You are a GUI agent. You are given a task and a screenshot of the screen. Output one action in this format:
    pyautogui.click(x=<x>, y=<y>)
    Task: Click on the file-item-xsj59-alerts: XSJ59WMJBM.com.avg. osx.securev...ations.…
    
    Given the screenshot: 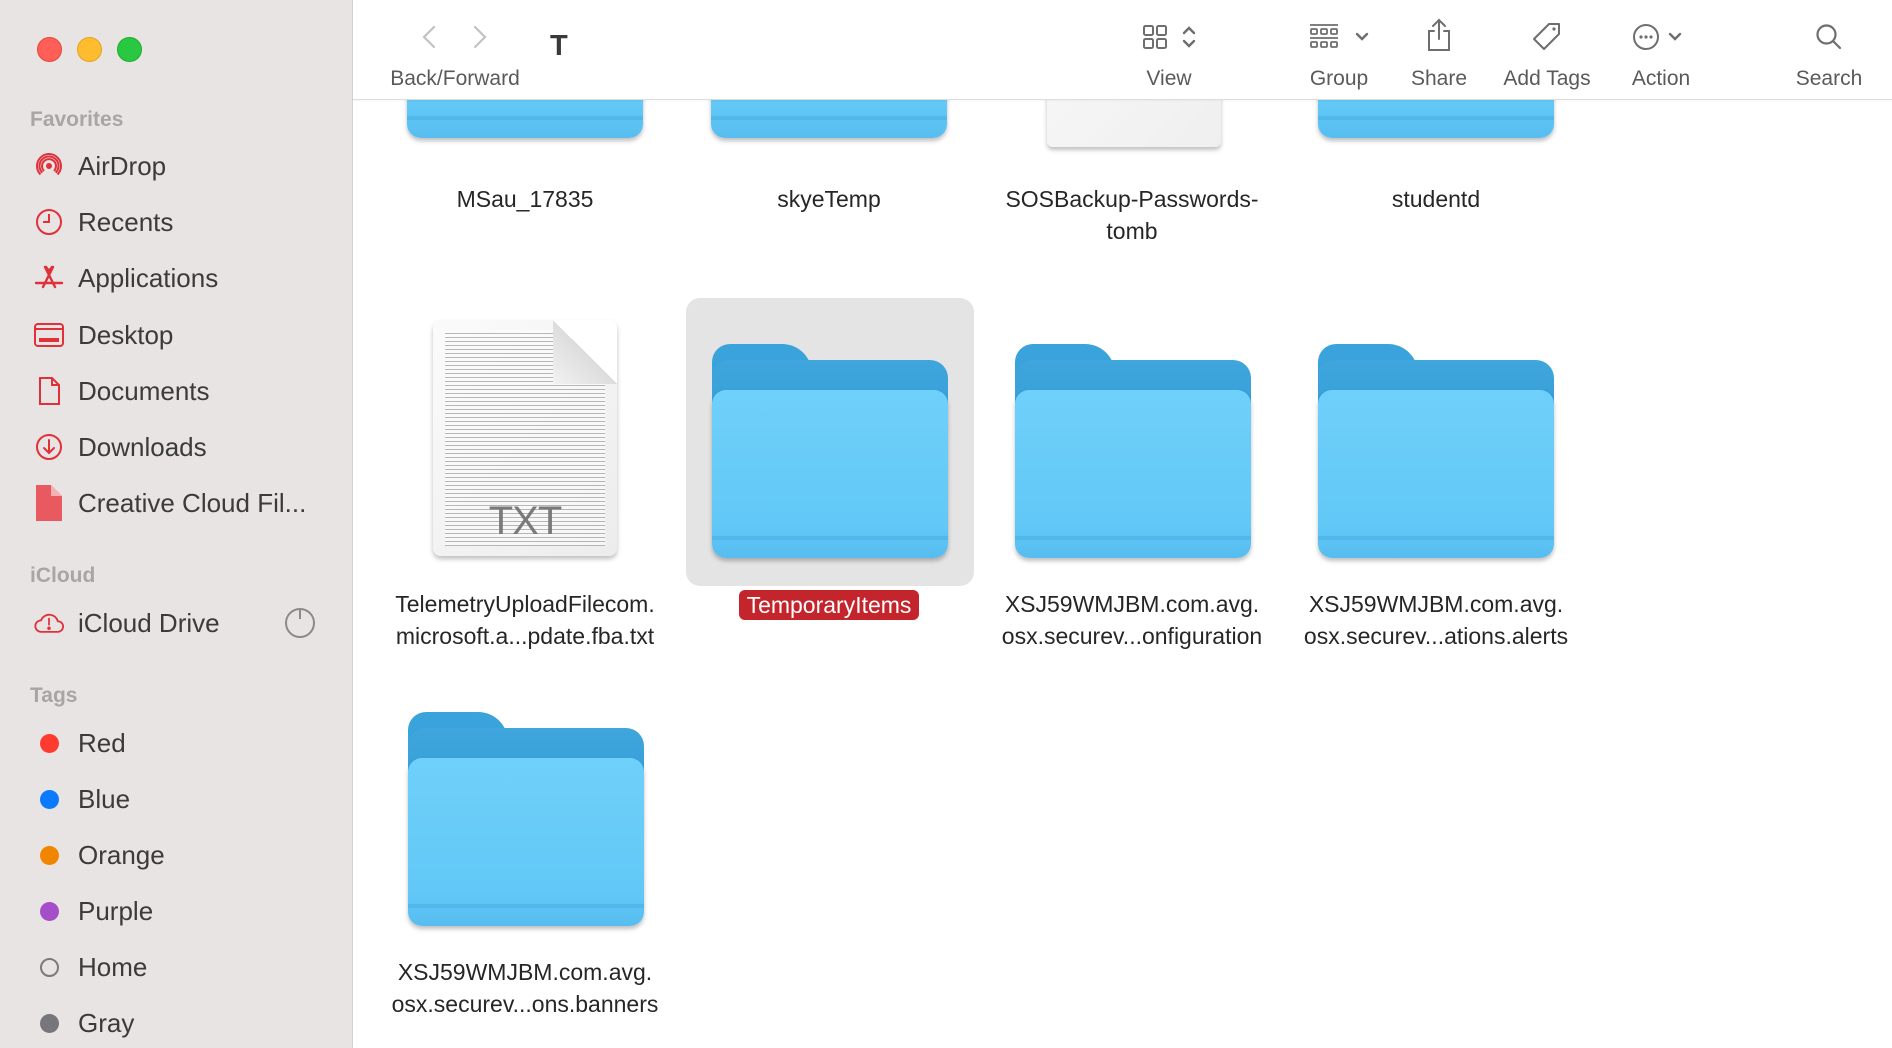 What is the action you would take?
    pyautogui.click(x=1436, y=478)
    